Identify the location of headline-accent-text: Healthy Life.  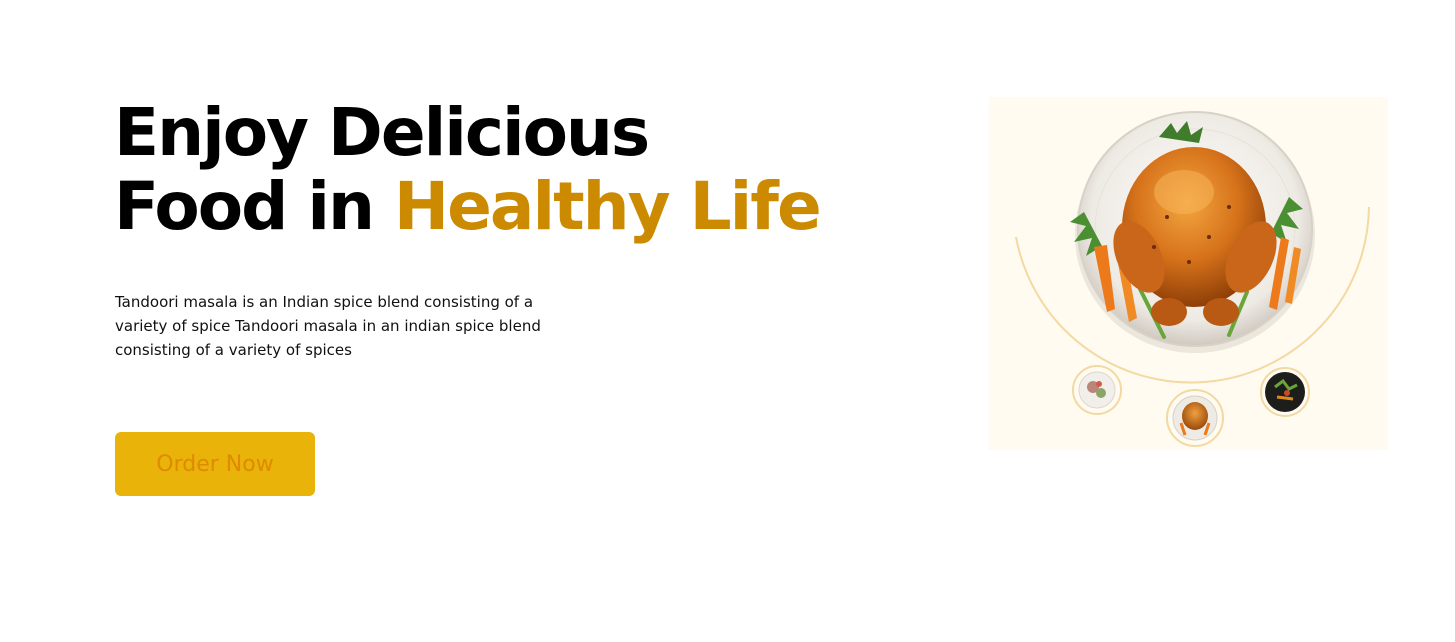
(607, 206).